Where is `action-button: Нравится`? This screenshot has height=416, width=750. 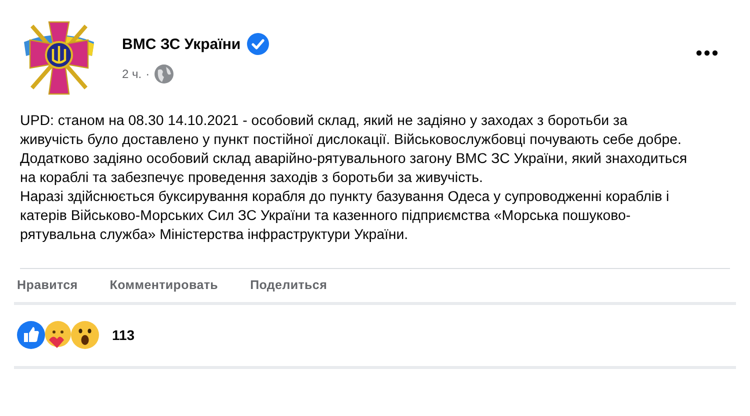
action-button: Нравится is located at coordinates (47, 285).